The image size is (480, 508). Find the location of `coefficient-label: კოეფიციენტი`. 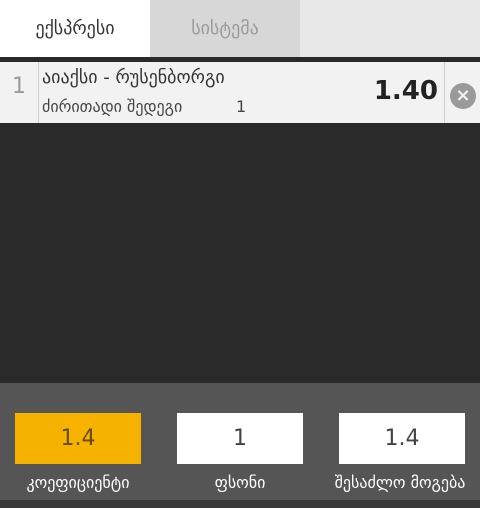

coefficient-label: კოეფიციენტი is located at coordinates (78, 482).